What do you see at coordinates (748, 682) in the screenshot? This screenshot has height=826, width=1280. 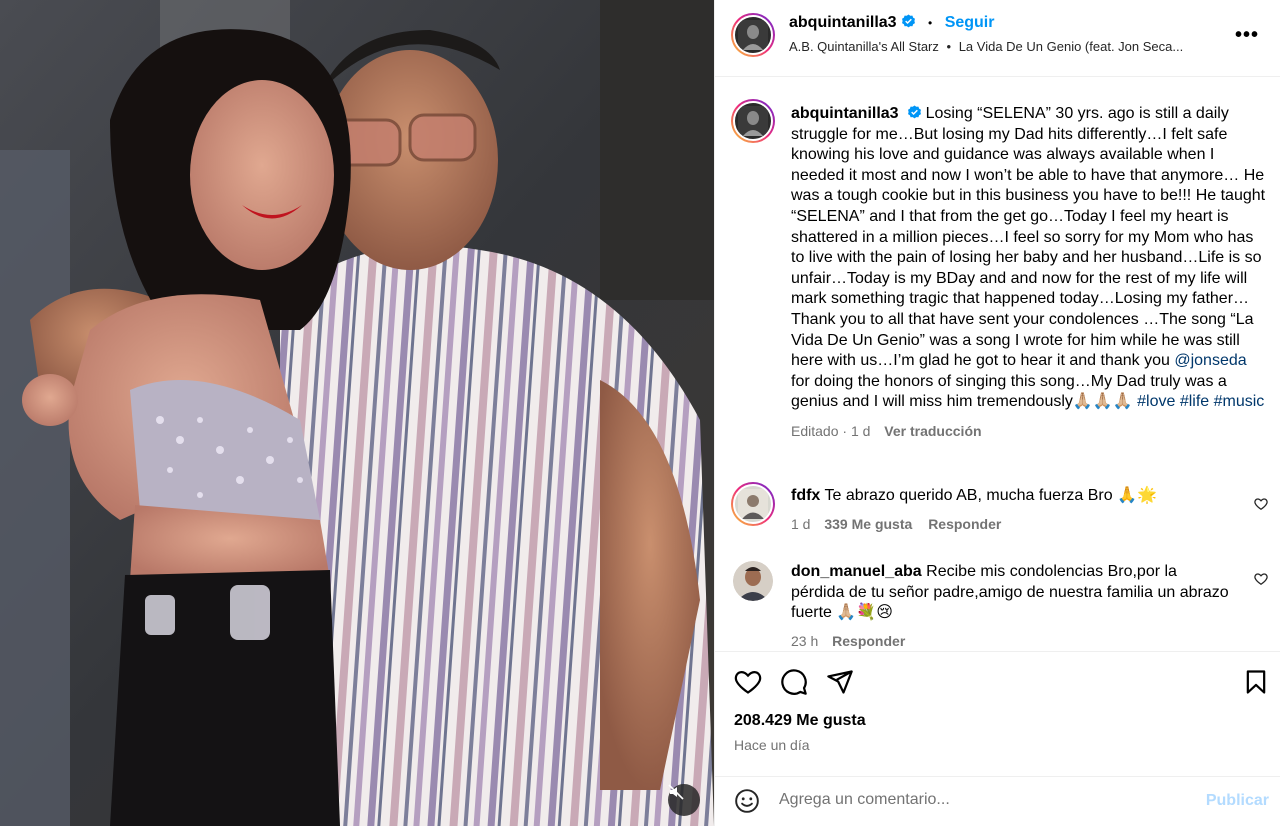 I see `like-heart-icon` at bounding box center [748, 682].